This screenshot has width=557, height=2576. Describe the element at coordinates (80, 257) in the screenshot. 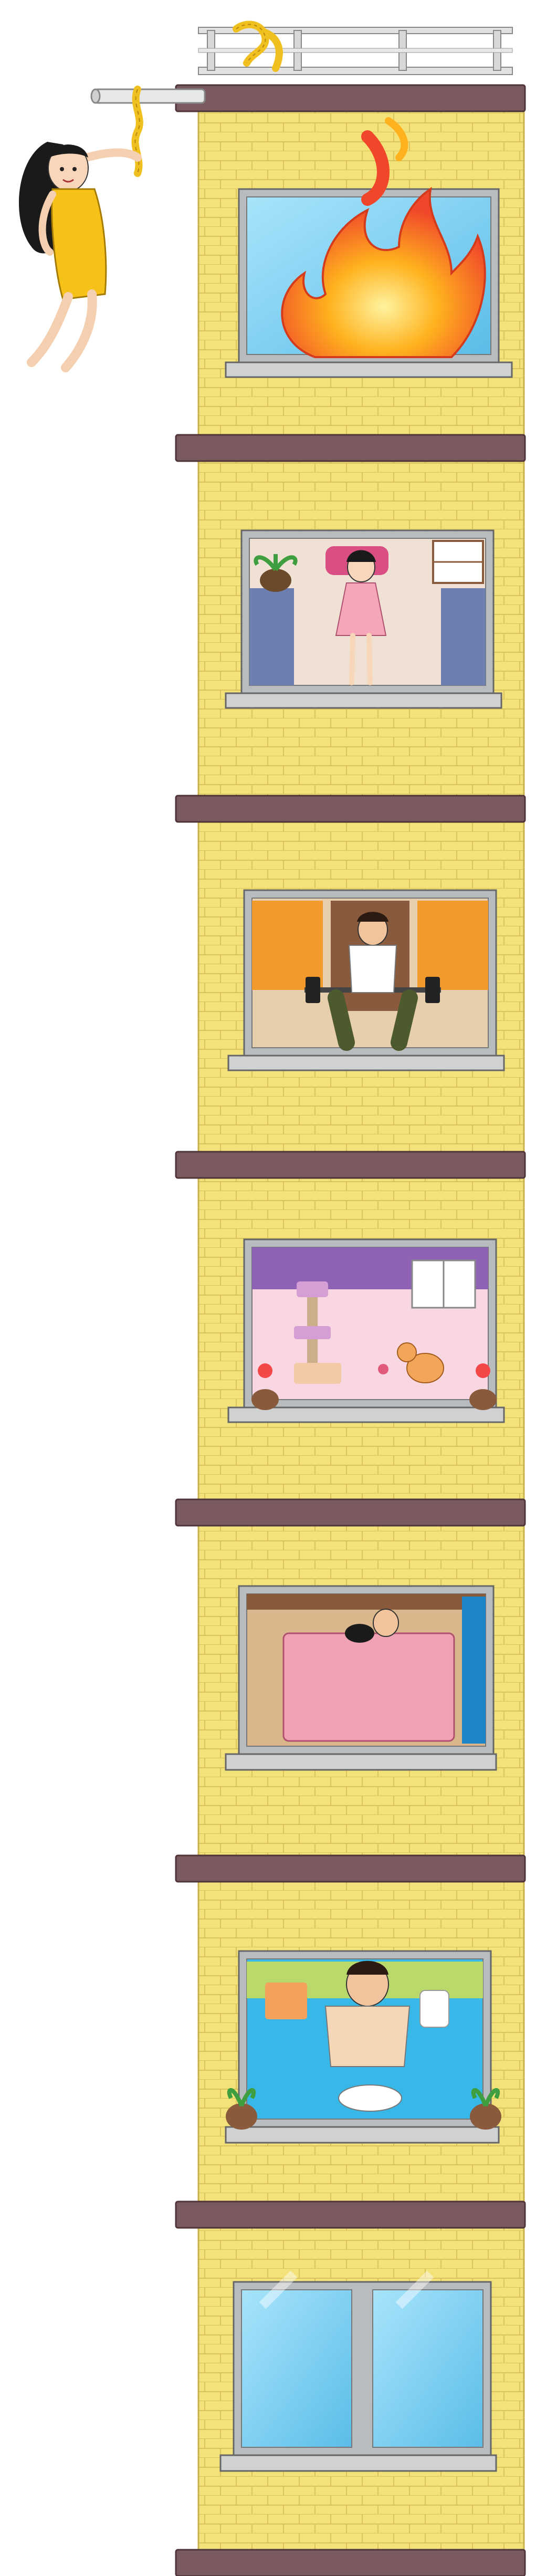

I see `heroine-character` at that location.